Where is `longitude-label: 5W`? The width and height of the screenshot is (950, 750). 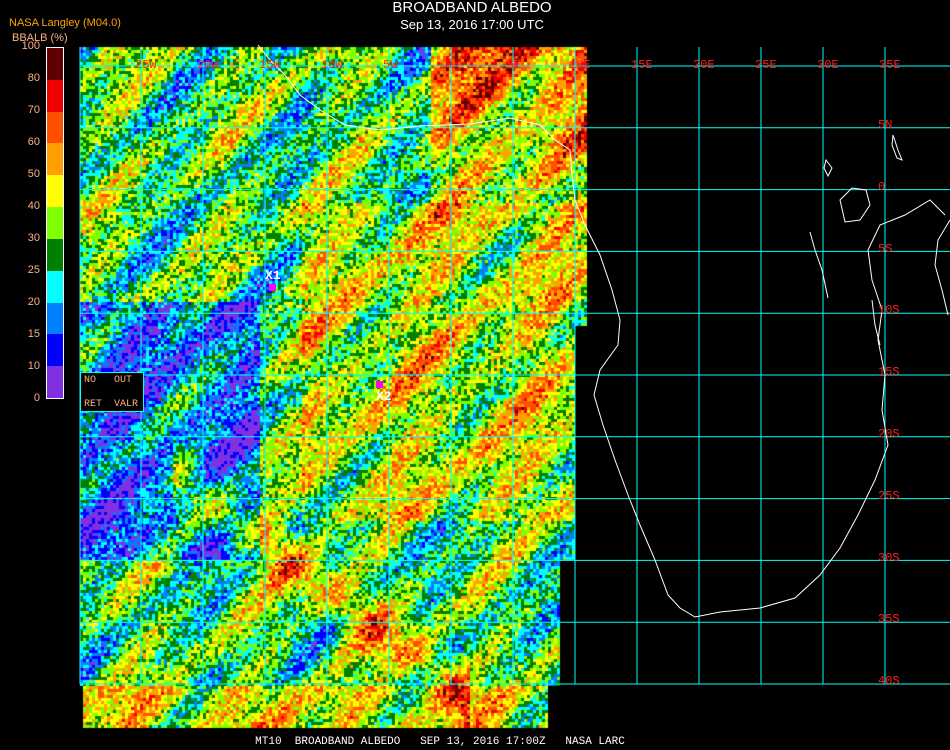
longitude-label: 5W is located at coordinates (390, 65).